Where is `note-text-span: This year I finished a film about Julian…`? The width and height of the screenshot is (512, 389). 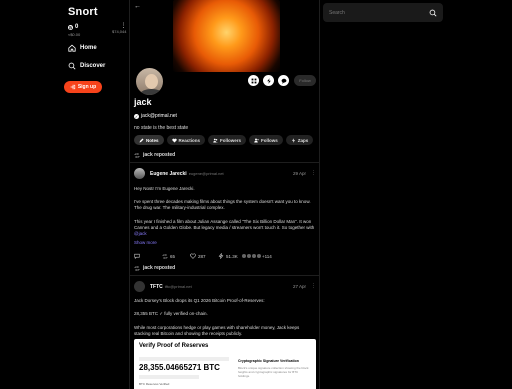
note-text-span: This year I finished a film about Julian… is located at coordinates (224, 225).